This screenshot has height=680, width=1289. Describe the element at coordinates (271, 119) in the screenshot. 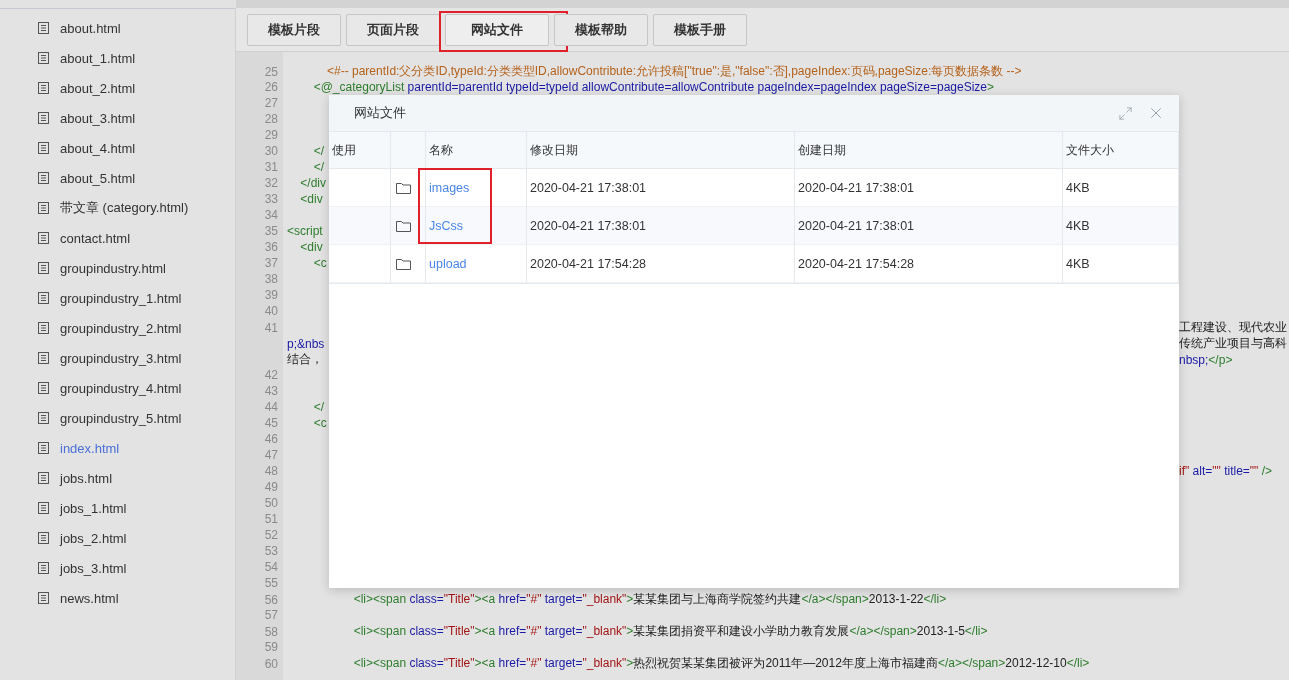

I see `line-number: 28` at that location.